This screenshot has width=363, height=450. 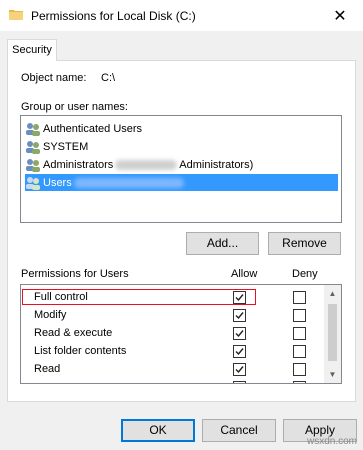 I want to click on close-button: ✕, so click(x=340, y=15).